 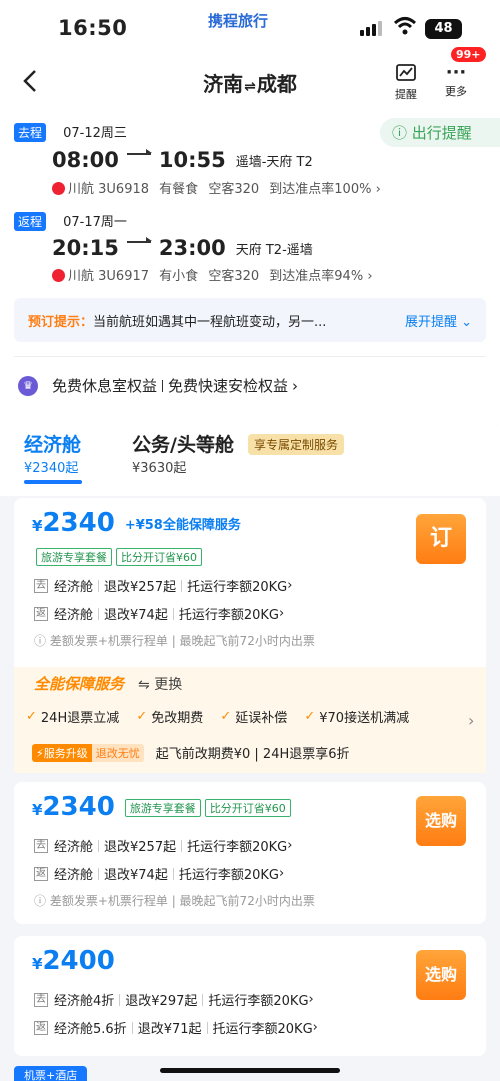 I want to click on trip-remind-button: ⓘ 出行提醒, so click(x=440, y=132).